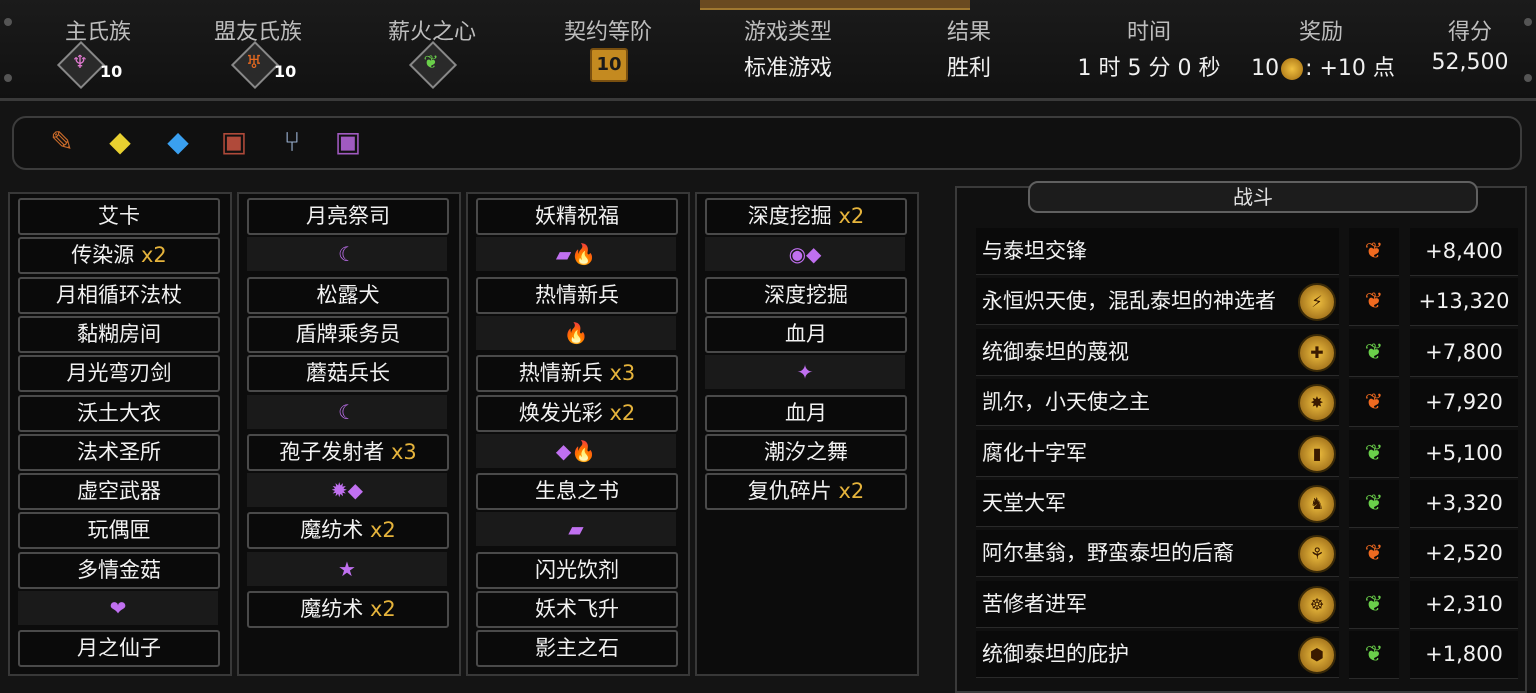 The image size is (1536, 693). I want to click on card-entry: 艾卡, so click(119, 216).